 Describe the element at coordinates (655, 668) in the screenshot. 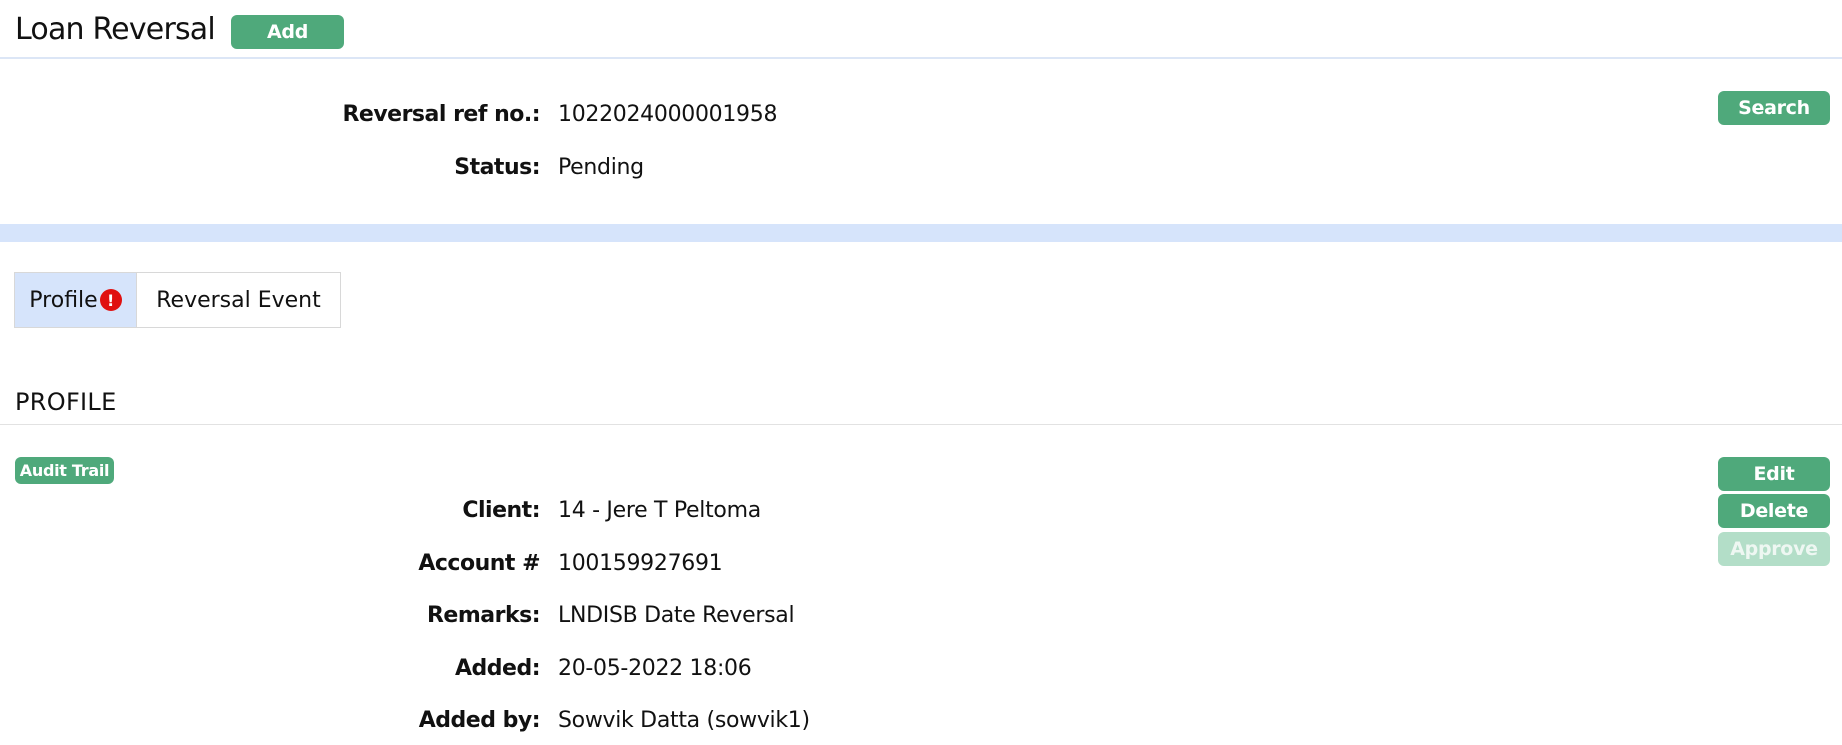

I see `added-value: 20-05-2022 18:06` at that location.